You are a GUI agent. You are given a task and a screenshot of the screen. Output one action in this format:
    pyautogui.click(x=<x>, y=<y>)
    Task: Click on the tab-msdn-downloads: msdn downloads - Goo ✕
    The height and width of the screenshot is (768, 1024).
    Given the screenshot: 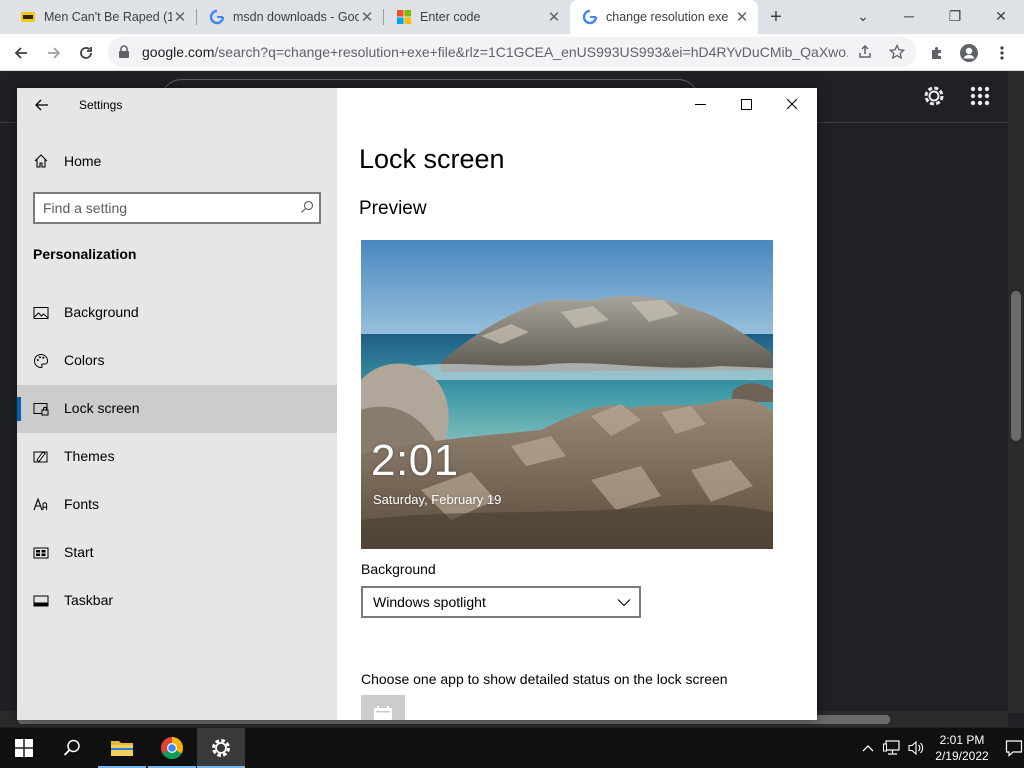 What is the action you would take?
    pyautogui.click(x=290, y=17)
    